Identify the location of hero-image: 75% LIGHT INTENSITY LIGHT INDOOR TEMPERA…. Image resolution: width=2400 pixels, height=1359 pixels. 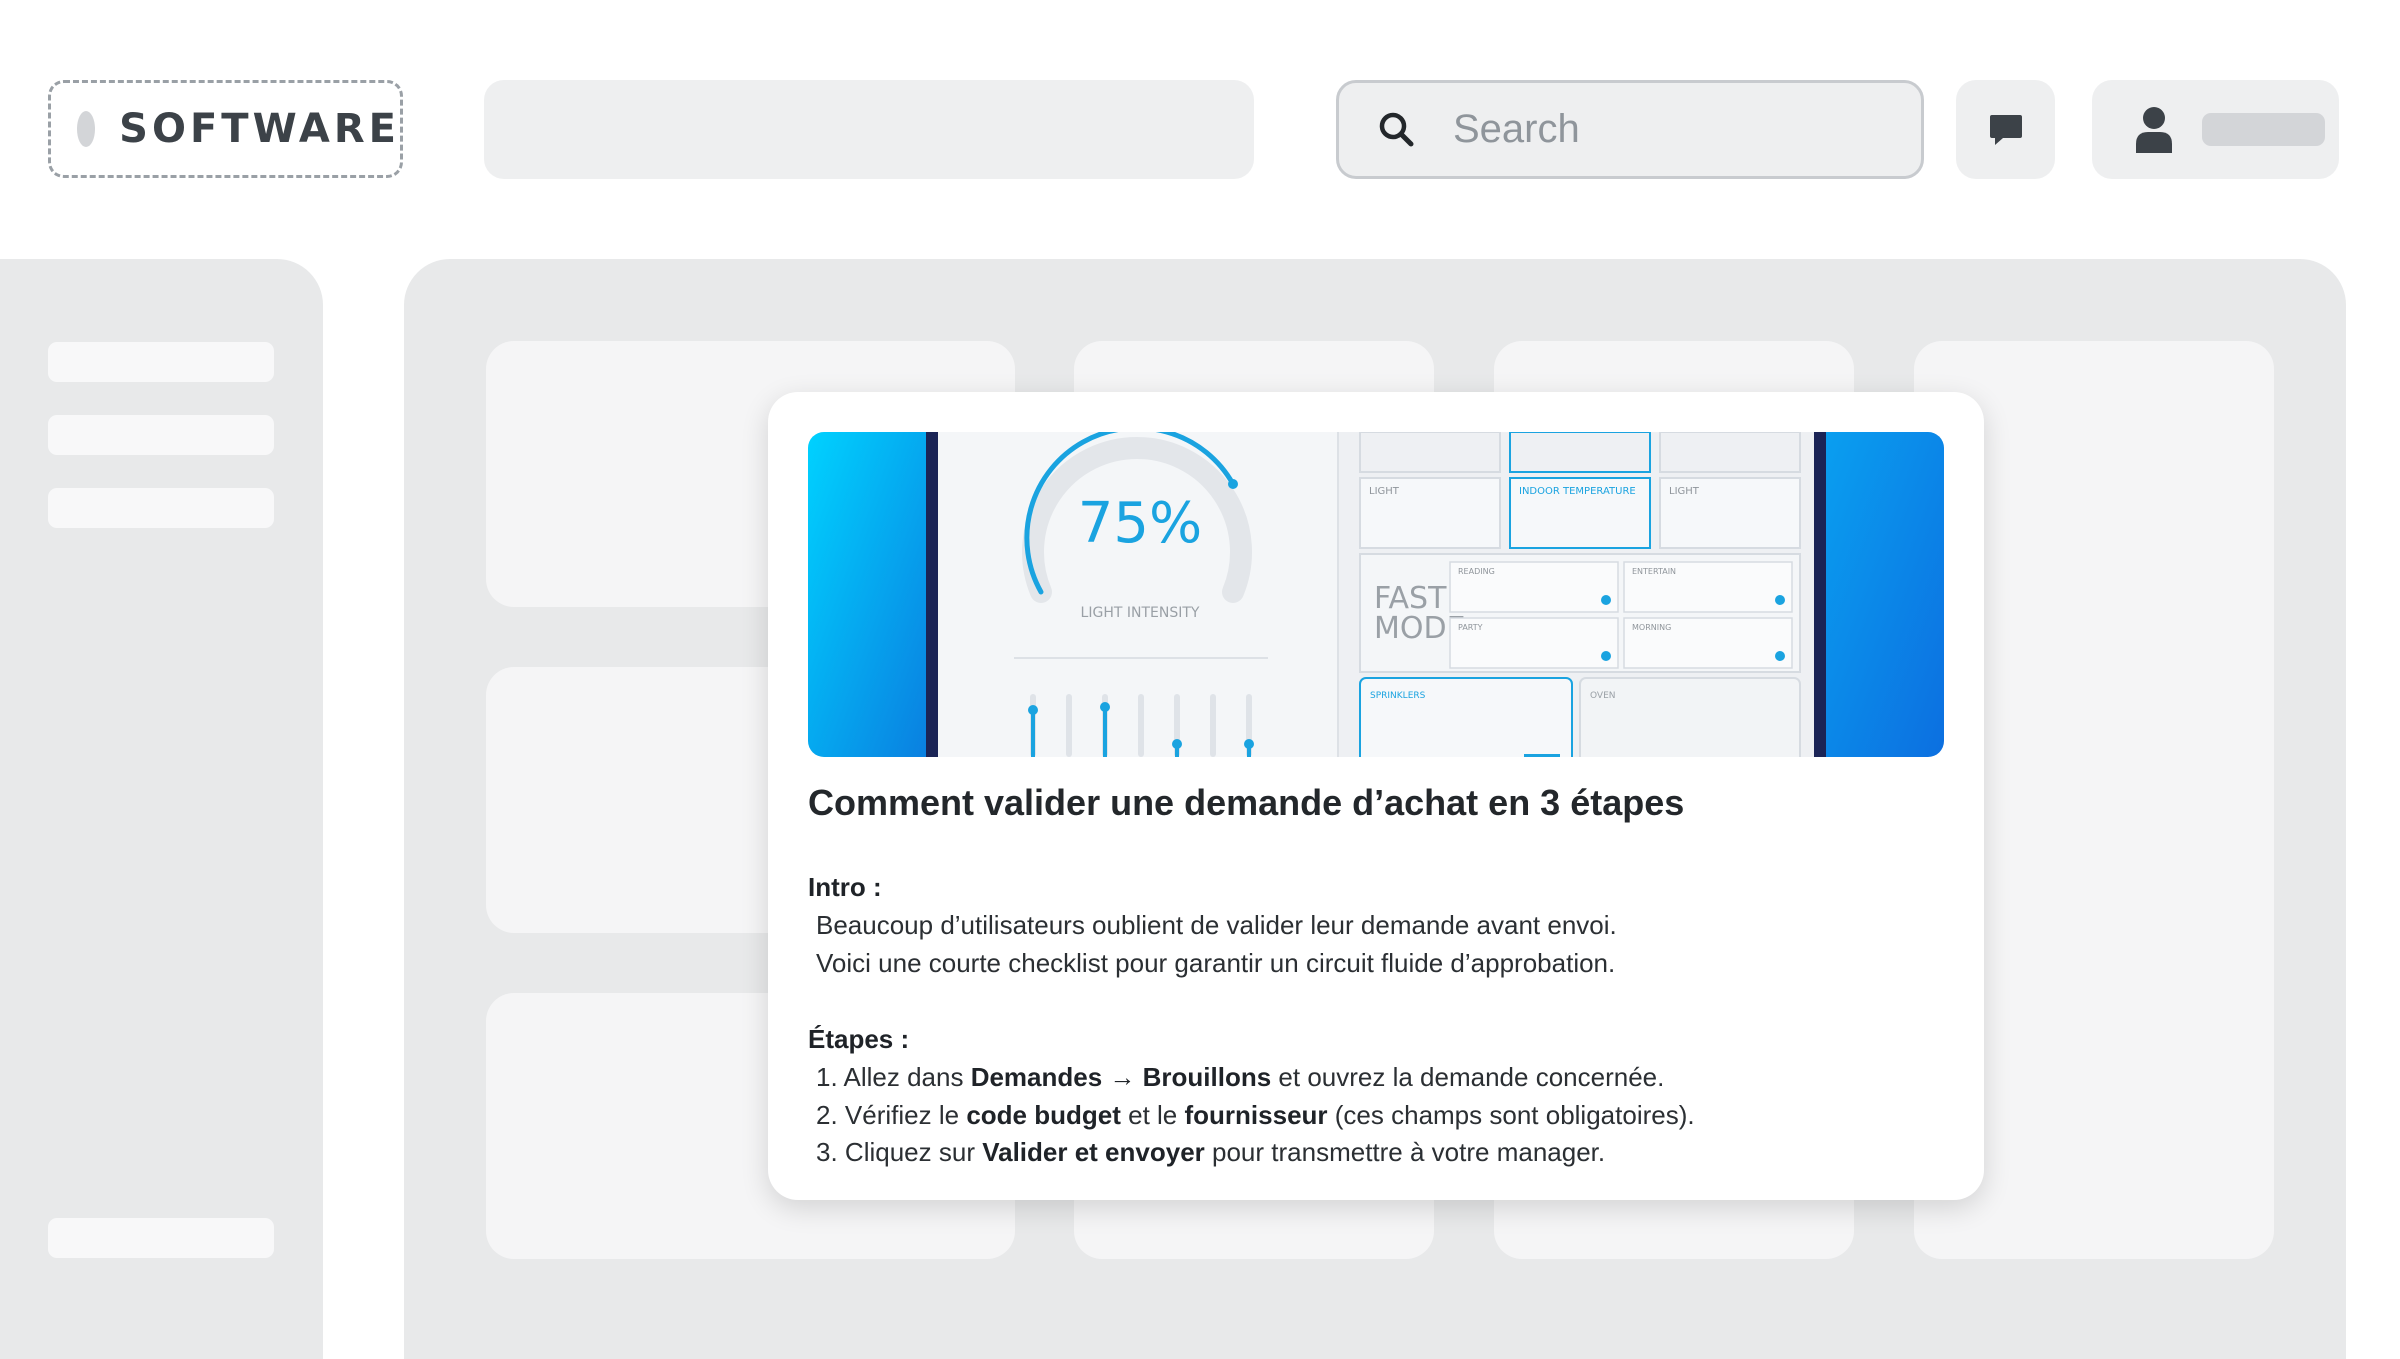
(1376, 594).